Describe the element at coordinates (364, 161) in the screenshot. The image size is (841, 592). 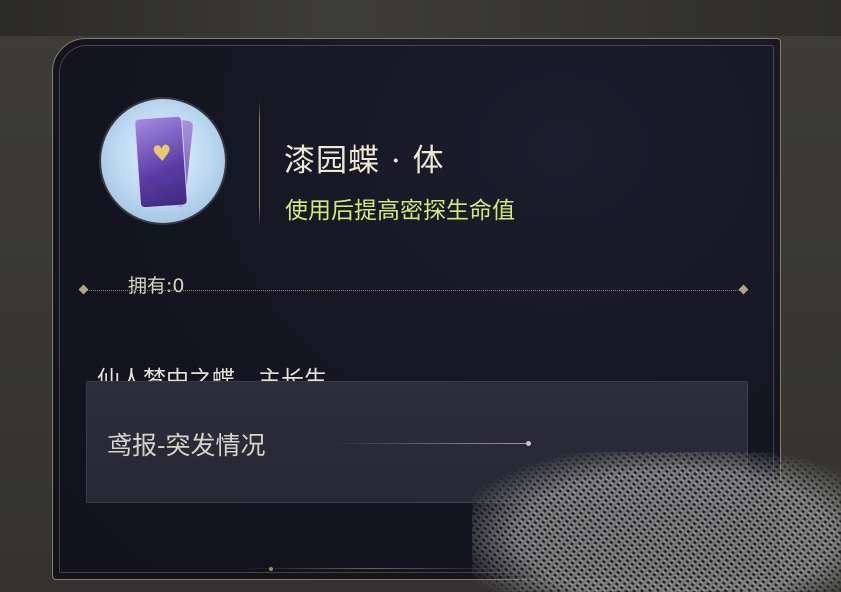
I see `item-title: 漆园蝶 · 体` at that location.